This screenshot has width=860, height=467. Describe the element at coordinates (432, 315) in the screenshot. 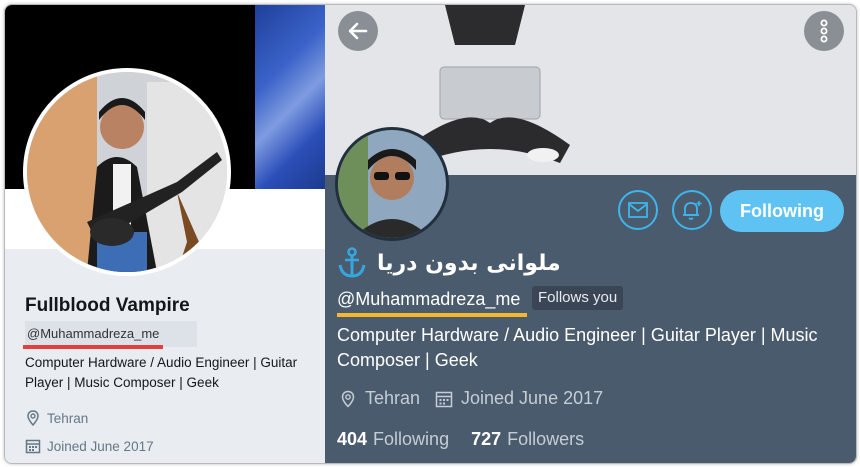

I see `handle-highlight-dark` at that location.